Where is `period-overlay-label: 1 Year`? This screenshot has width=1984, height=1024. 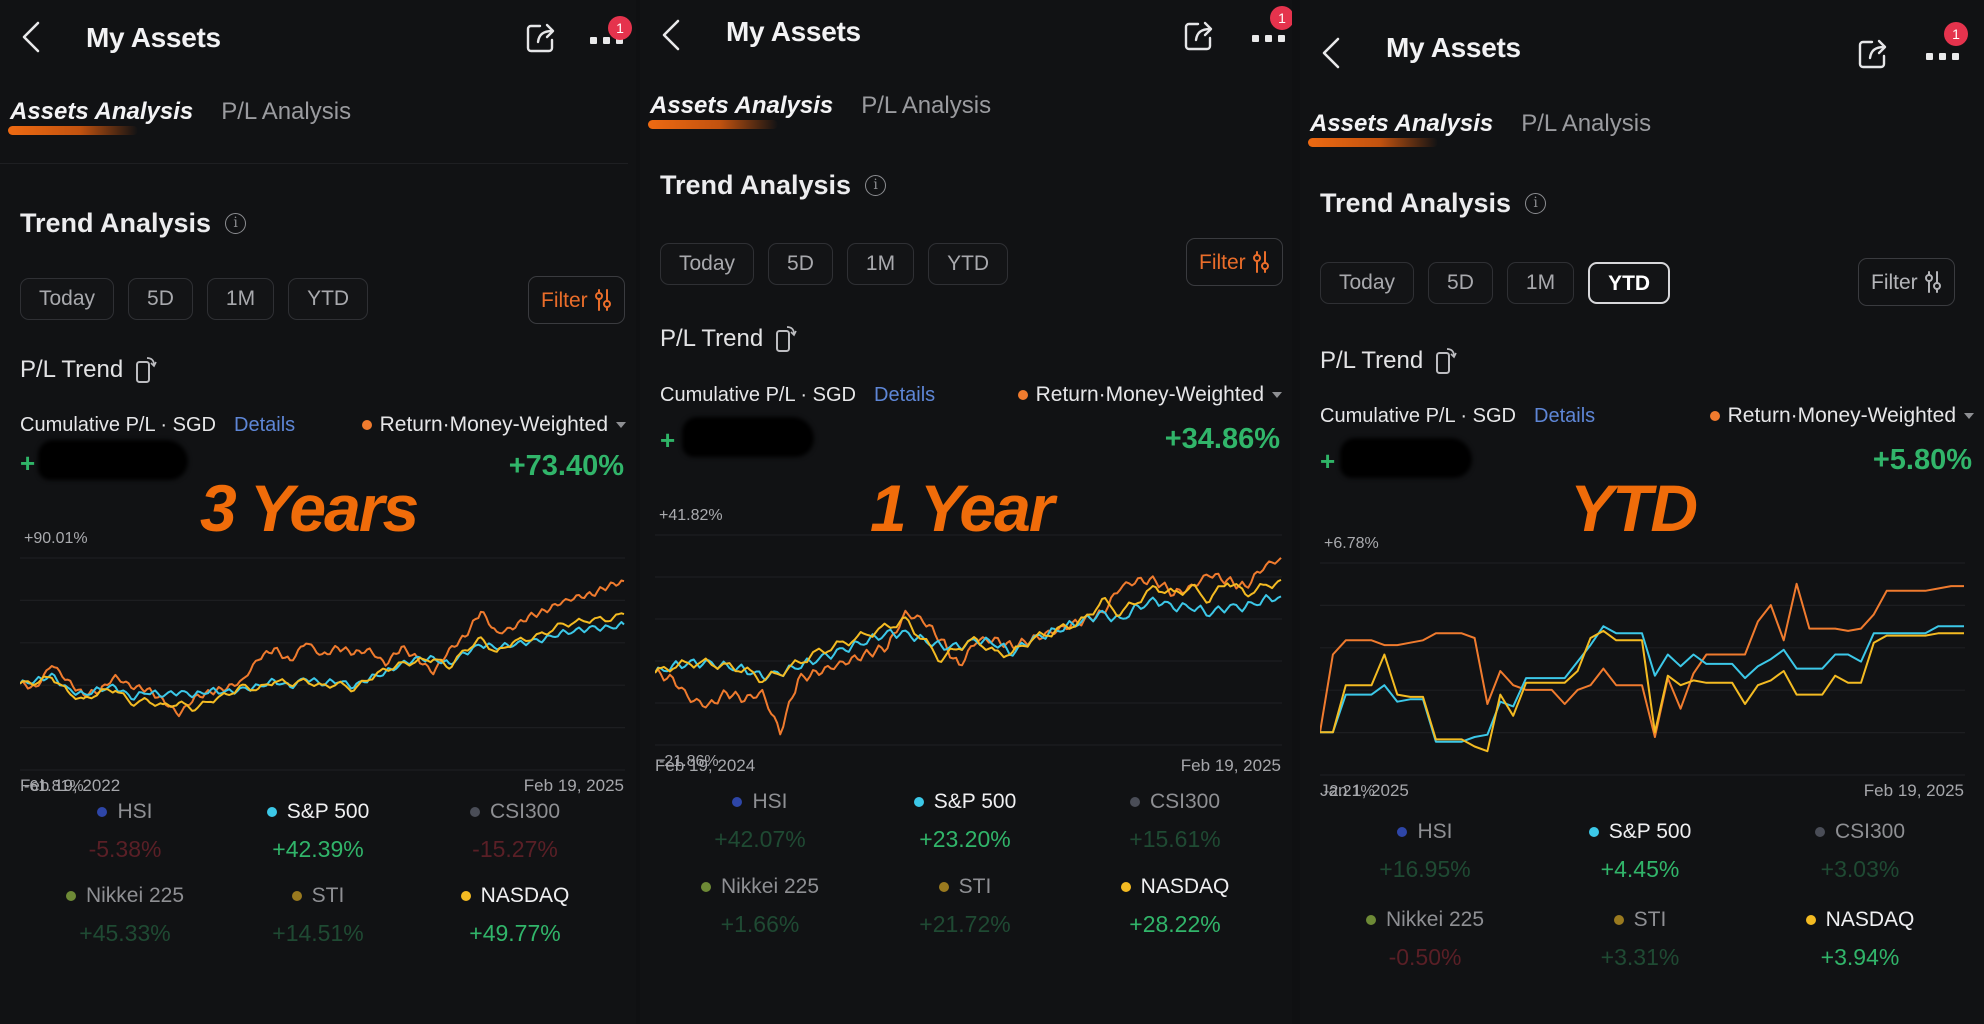 period-overlay-label: 1 Year is located at coordinates (962, 508).